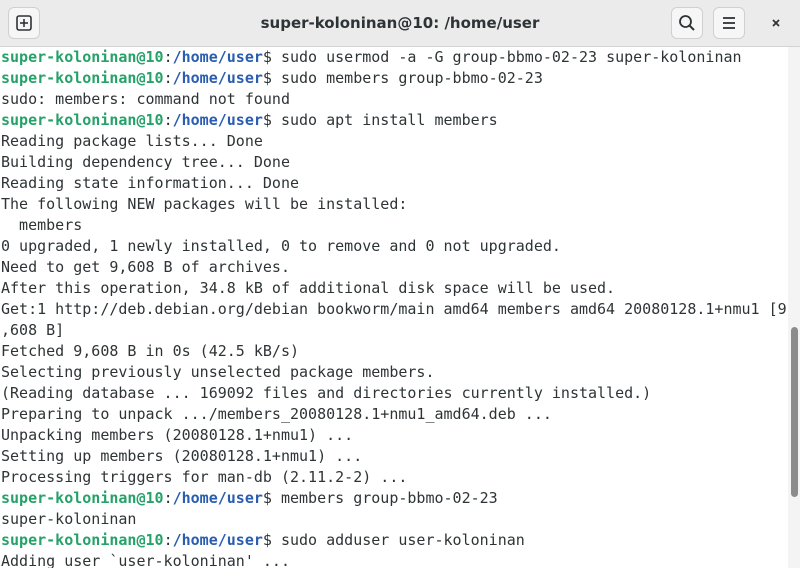  I want to click on output-line: Reading state information... Done, so click(394, 183).